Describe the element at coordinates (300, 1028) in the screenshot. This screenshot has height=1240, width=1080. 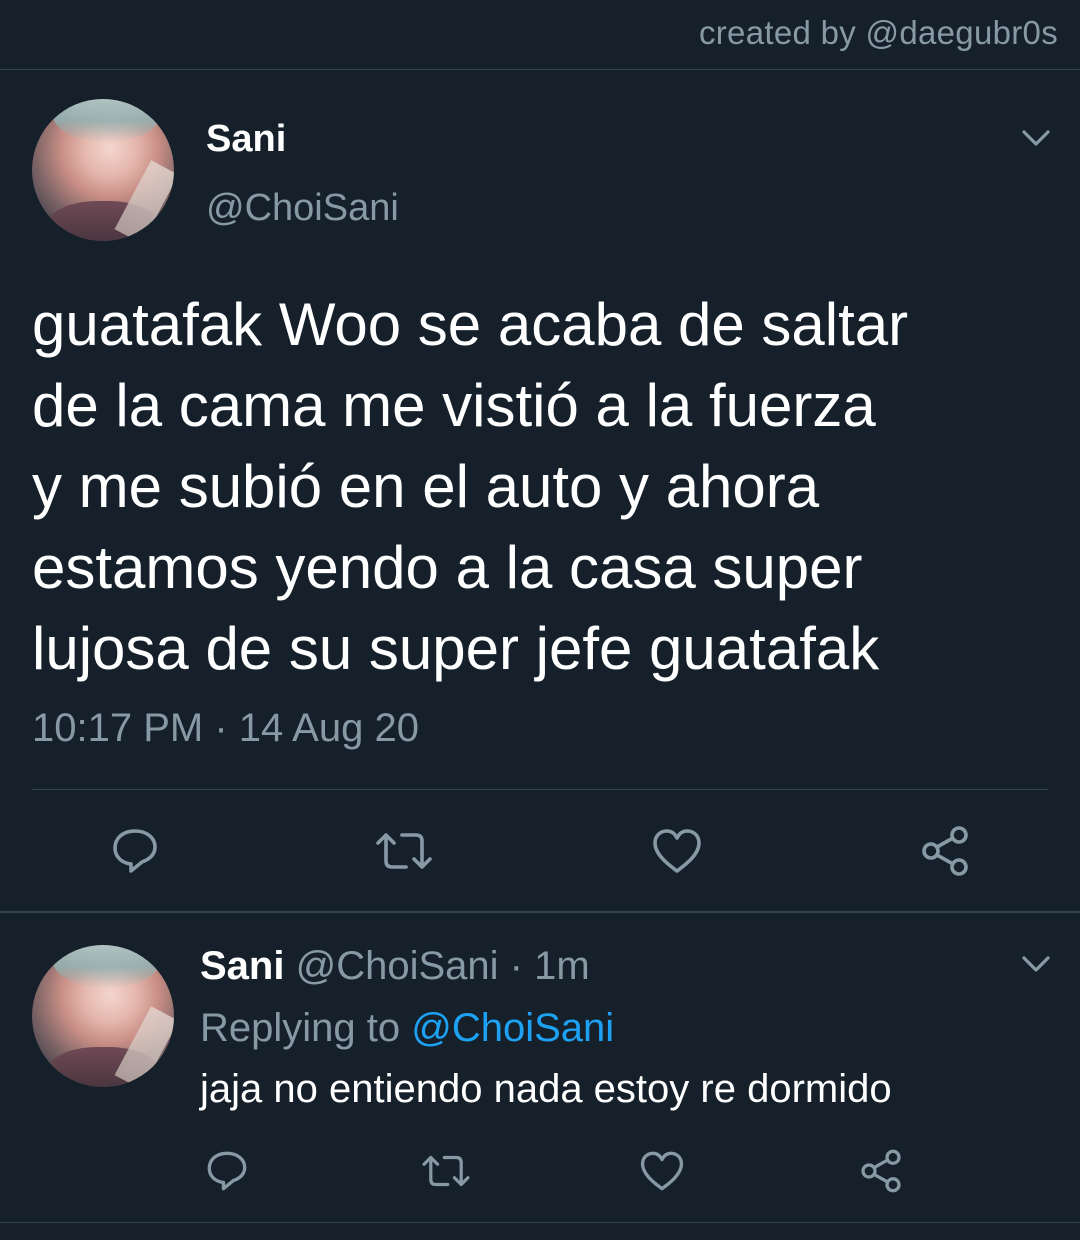
I see `replying-prefix: Replying to` at that location.